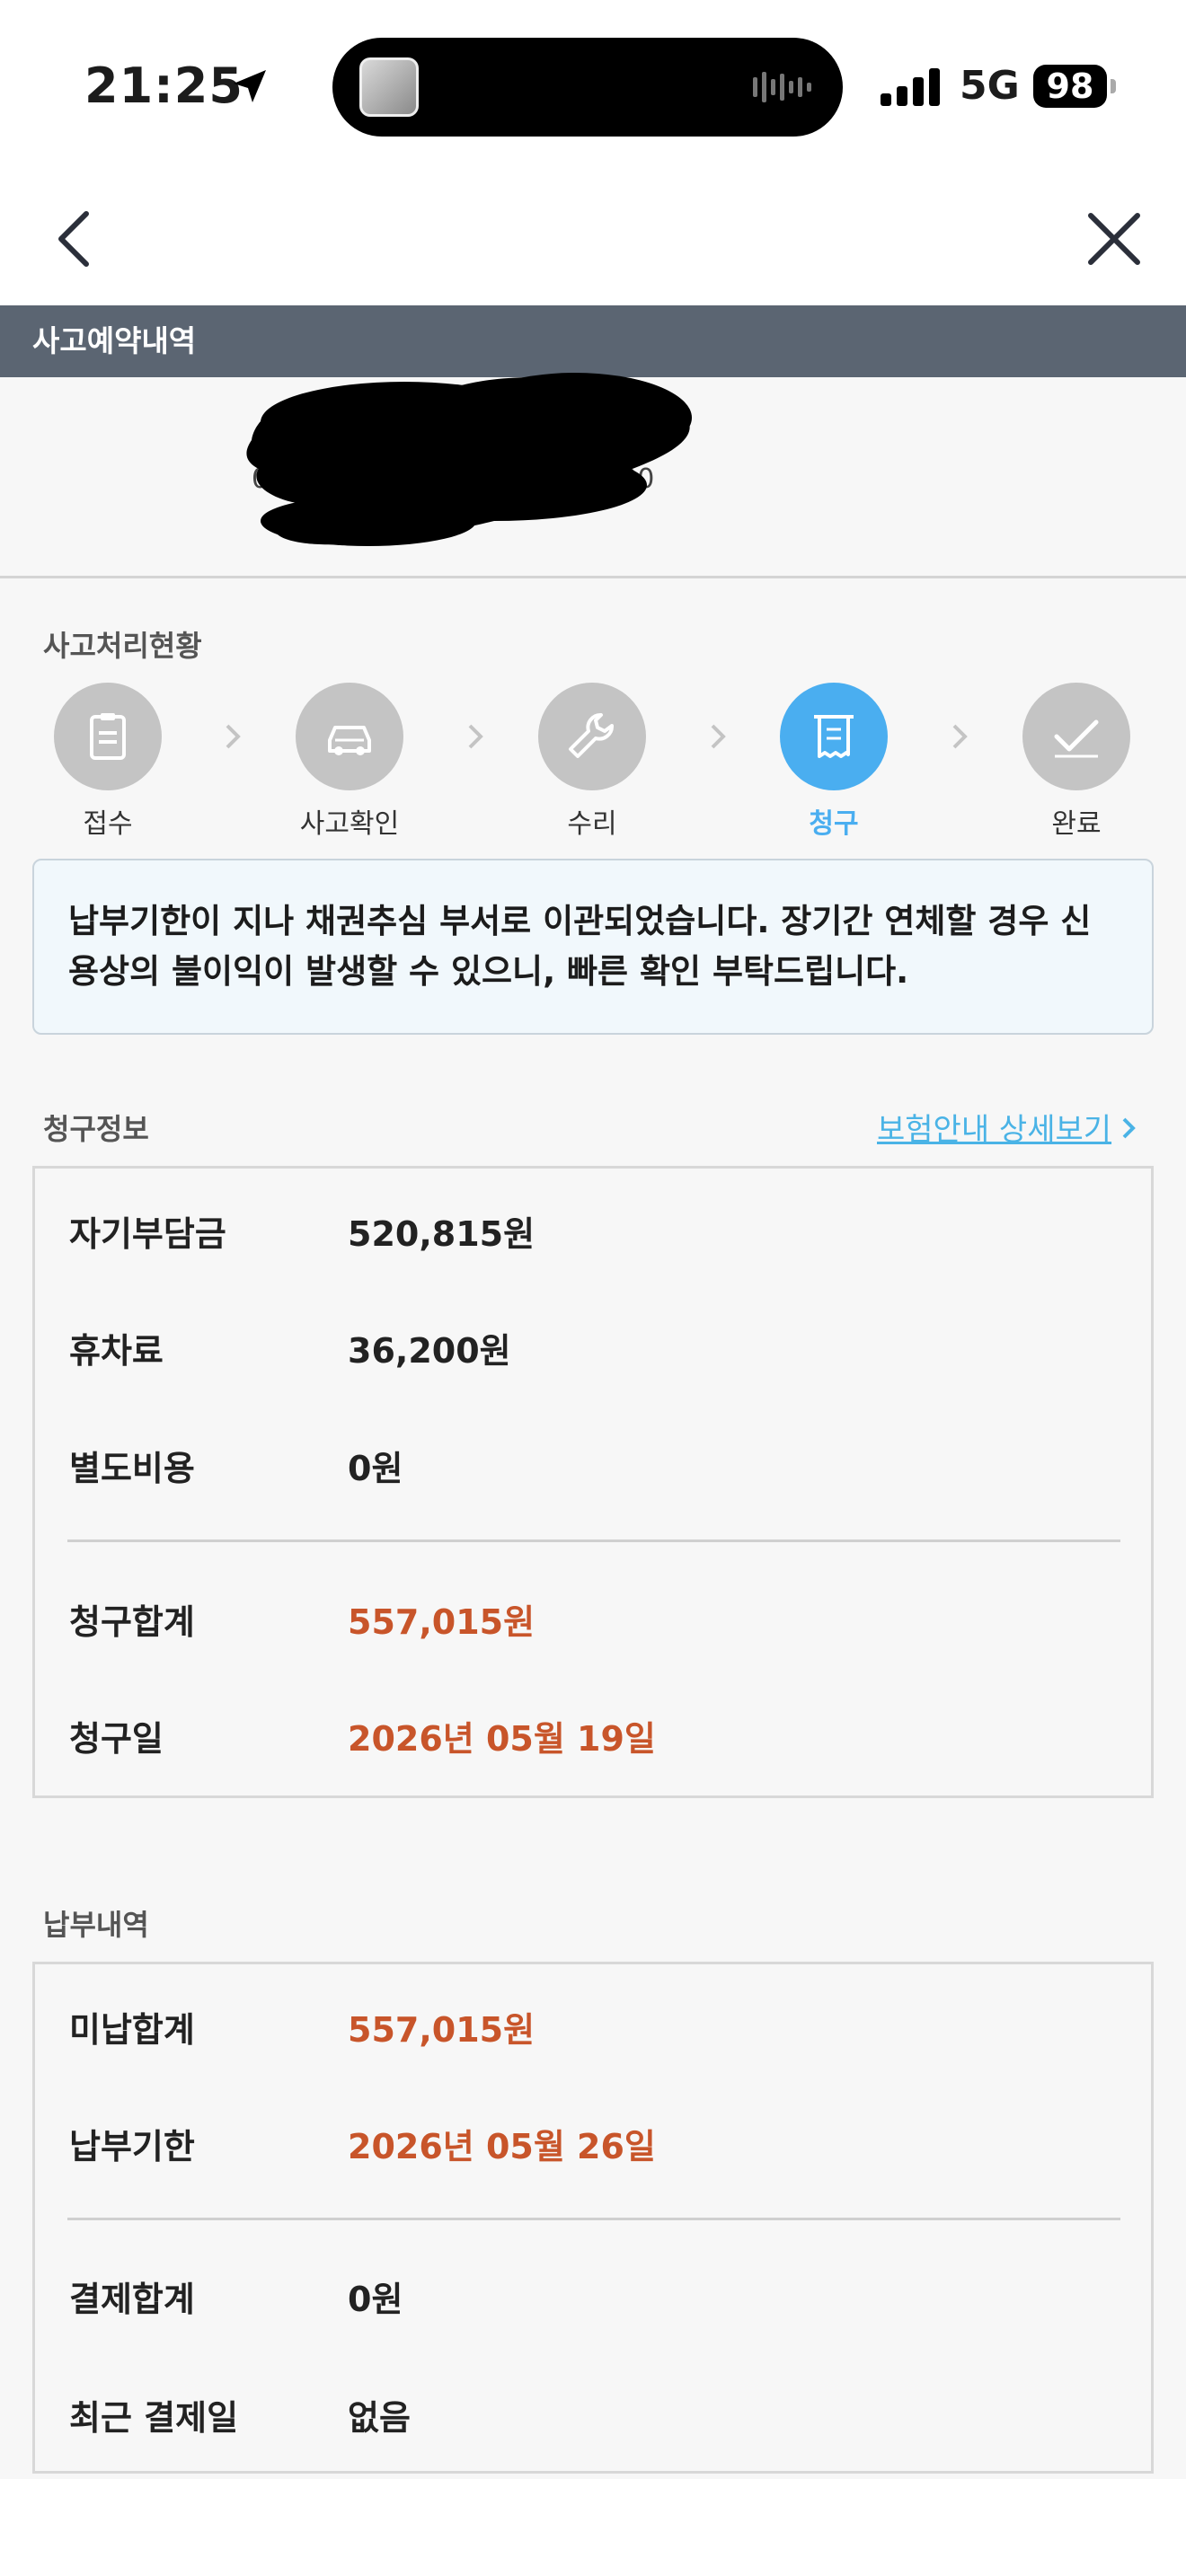 This screenshot has height=2576, width=1186. Describe the element at coordinates (96, 1129) in the screenshot. I see `billing-title: 청구정보` at that location.